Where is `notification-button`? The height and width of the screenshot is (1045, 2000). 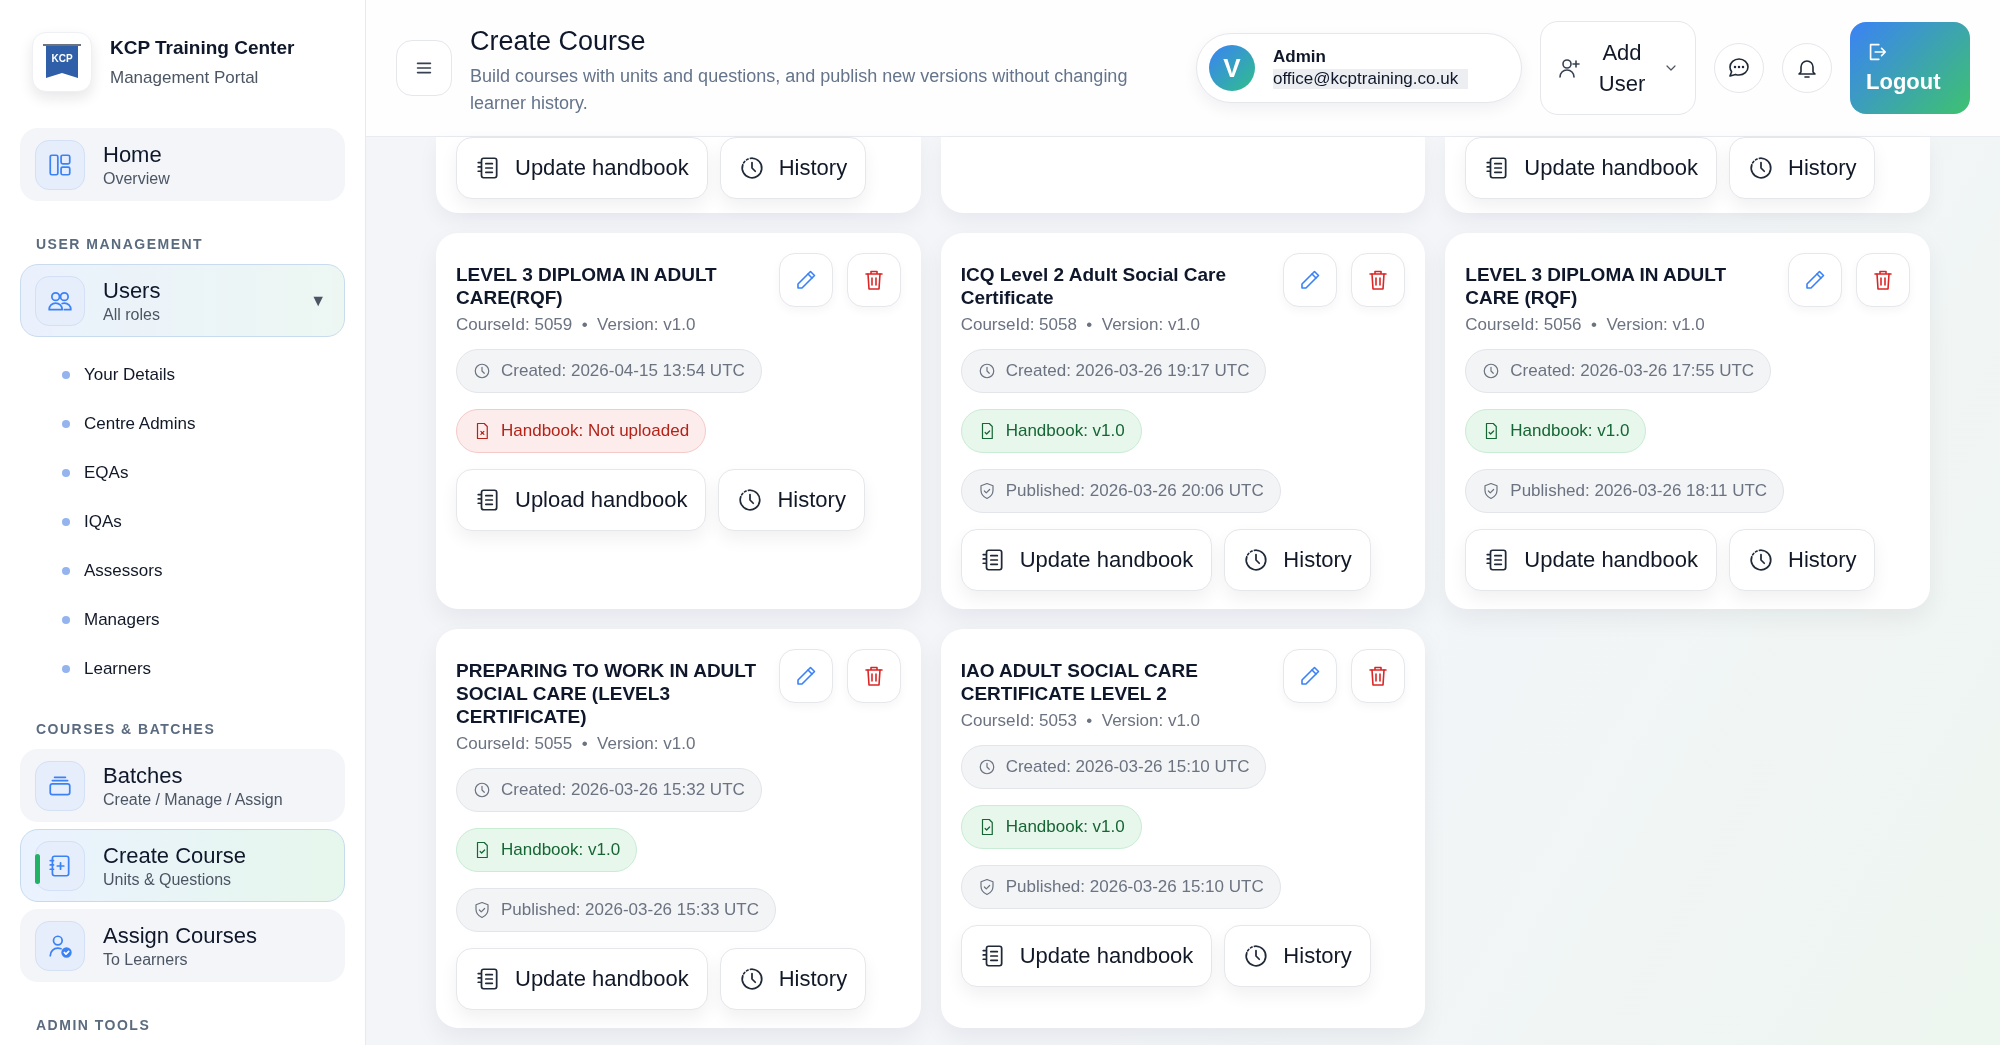
notification-button is located at coordinates (1807, 68).